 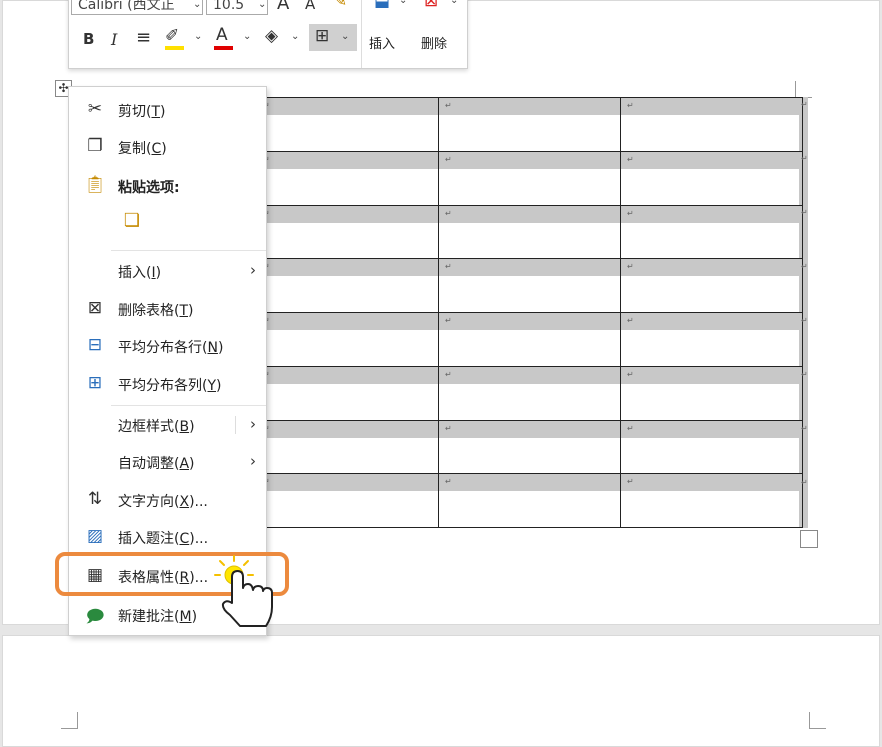 I want to click on italic-button: I, so click(x=114, y=39).